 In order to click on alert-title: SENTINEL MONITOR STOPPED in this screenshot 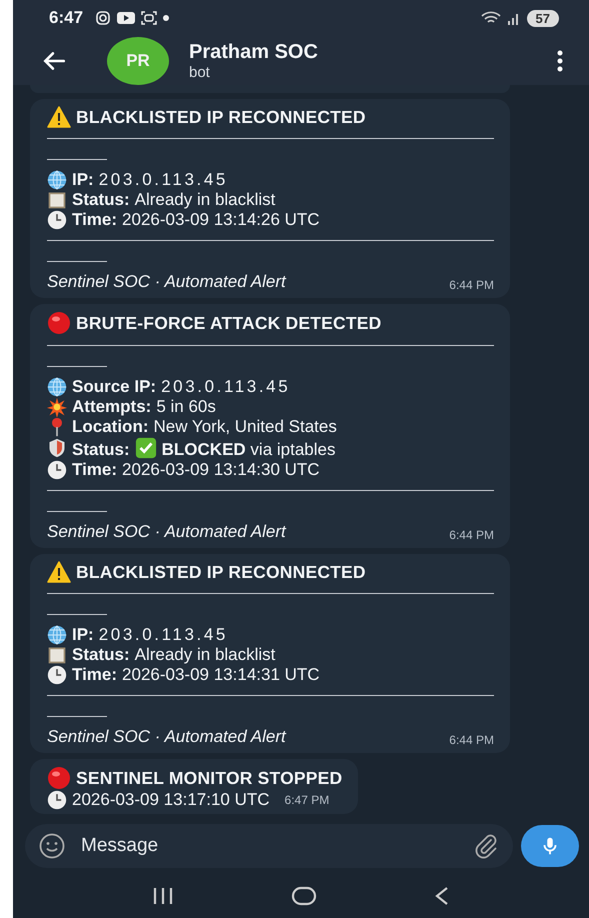, I will do `click(209, 778)`.